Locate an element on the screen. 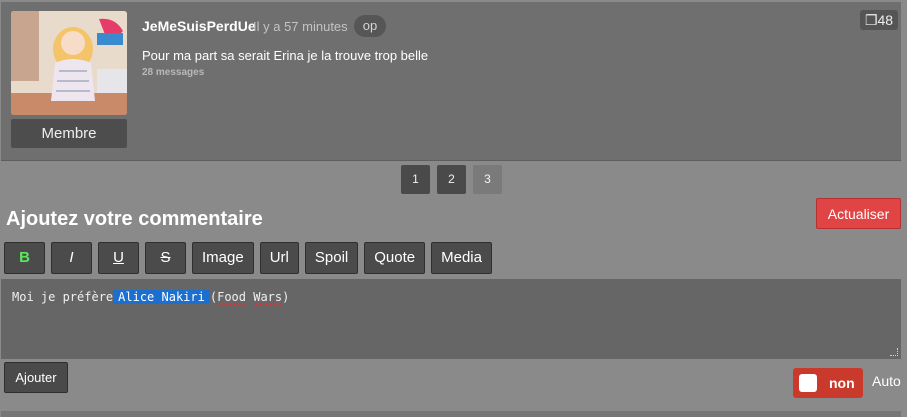 The width and height of the screenshot is (907, 417). page-button-2: 2 is located at coordinates (451, 179).